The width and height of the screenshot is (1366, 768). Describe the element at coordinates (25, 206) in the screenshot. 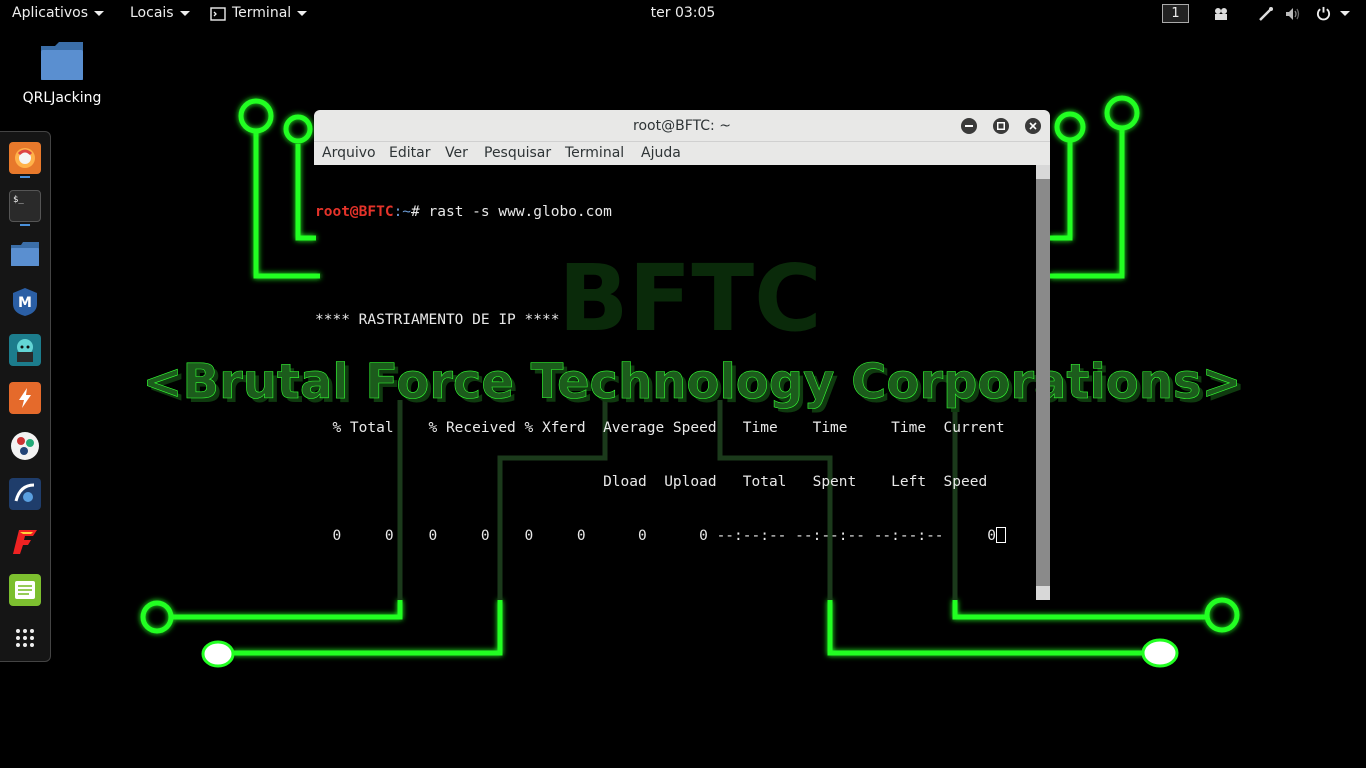

I see `terminal-icon: $_` at that location.